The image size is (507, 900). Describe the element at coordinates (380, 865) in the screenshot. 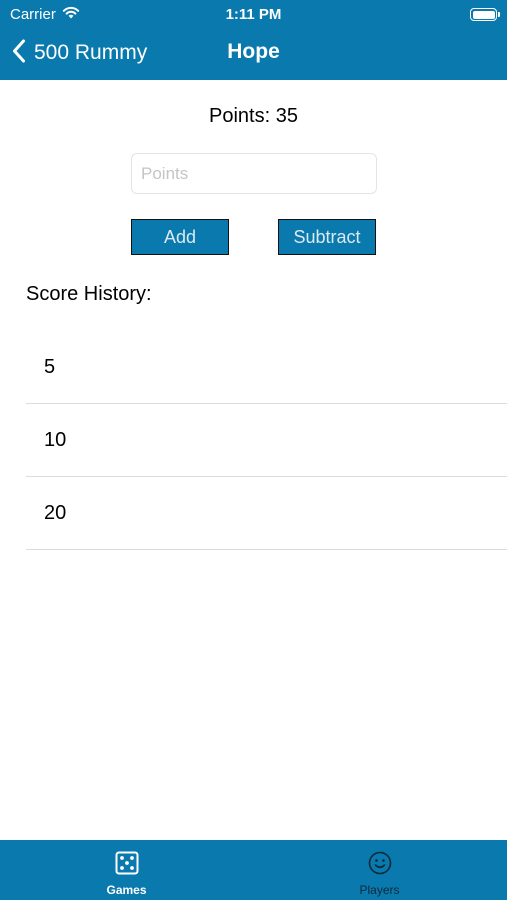

I see `smiley-icon` at that location.